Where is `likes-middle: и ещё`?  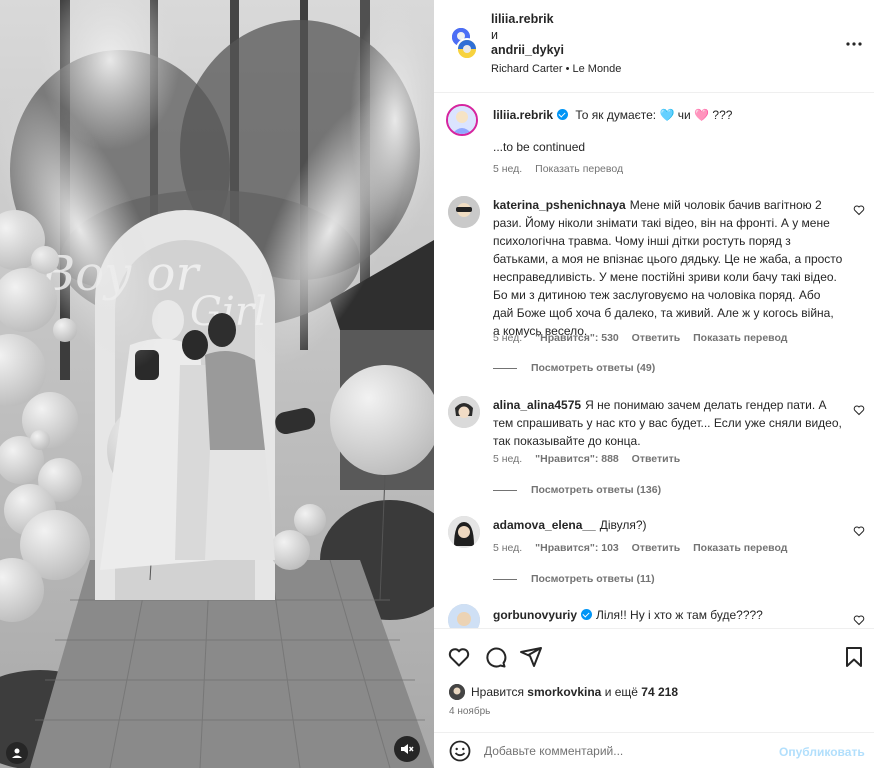 likes-middle: и ещё is located at coordinates (621, 692).